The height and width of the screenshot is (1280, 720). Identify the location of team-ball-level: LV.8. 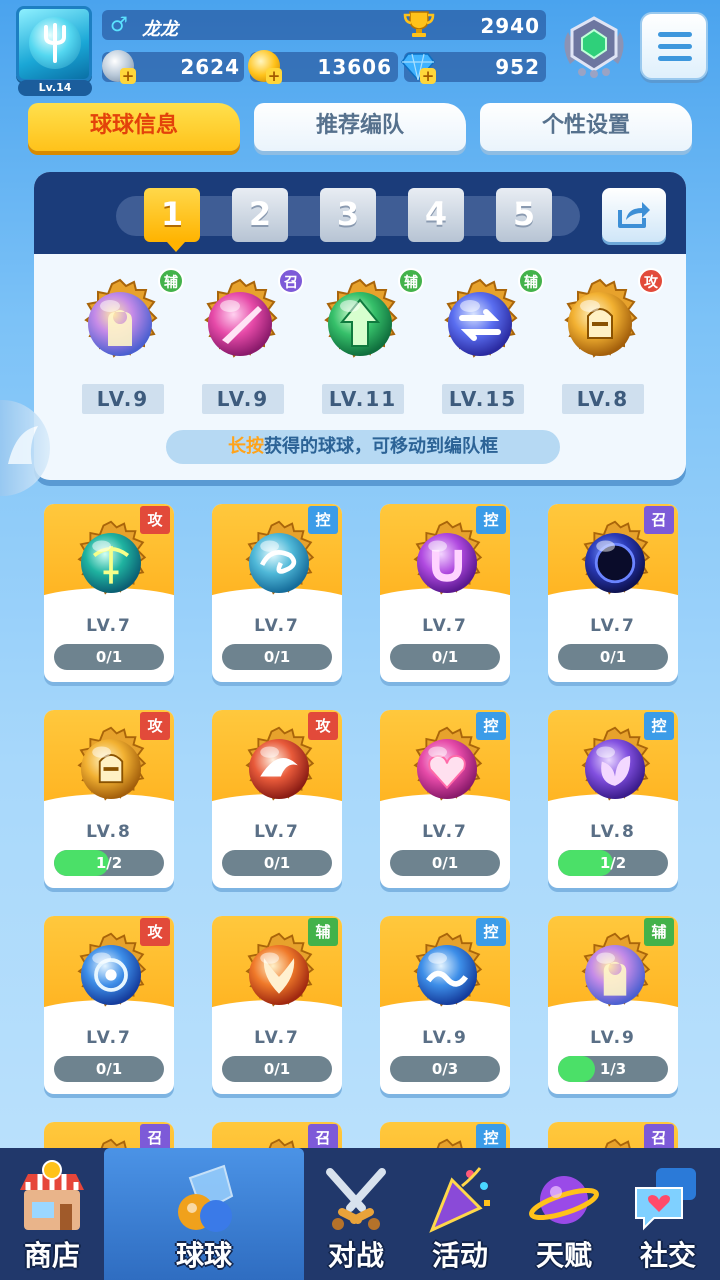
(603, 399).